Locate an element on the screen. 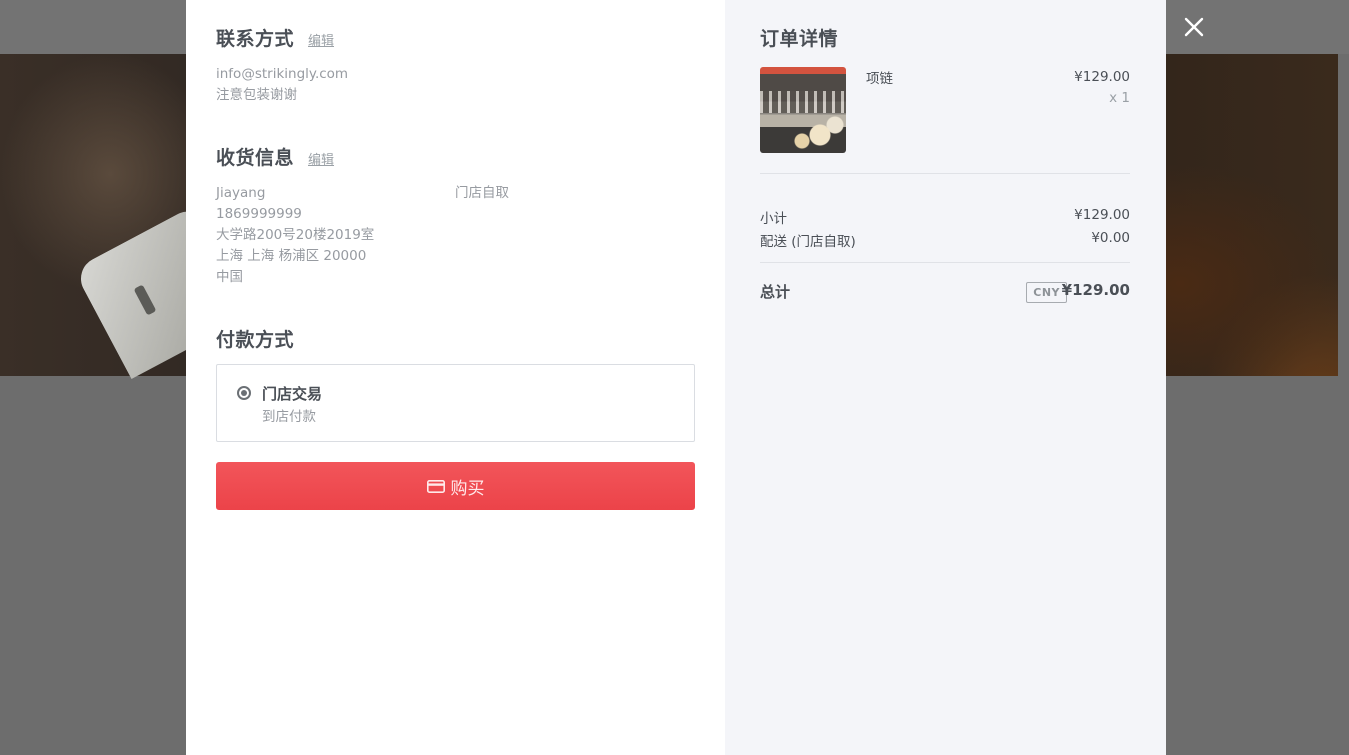 The width and height of the screenshot is (1349, 755). product-thumbnail is located at coordinates (803, 110).